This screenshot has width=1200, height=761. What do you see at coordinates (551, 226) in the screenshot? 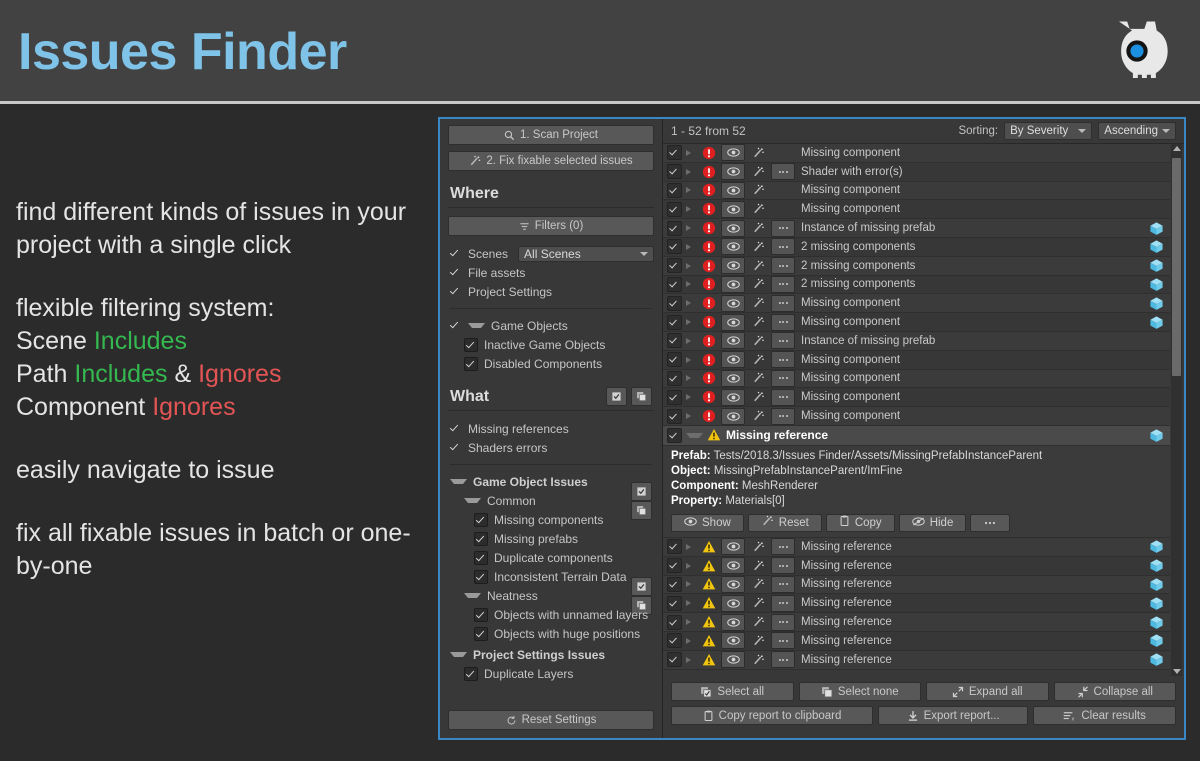
I see `filters-button: Filters (0)` at bounding box center [551, 226].